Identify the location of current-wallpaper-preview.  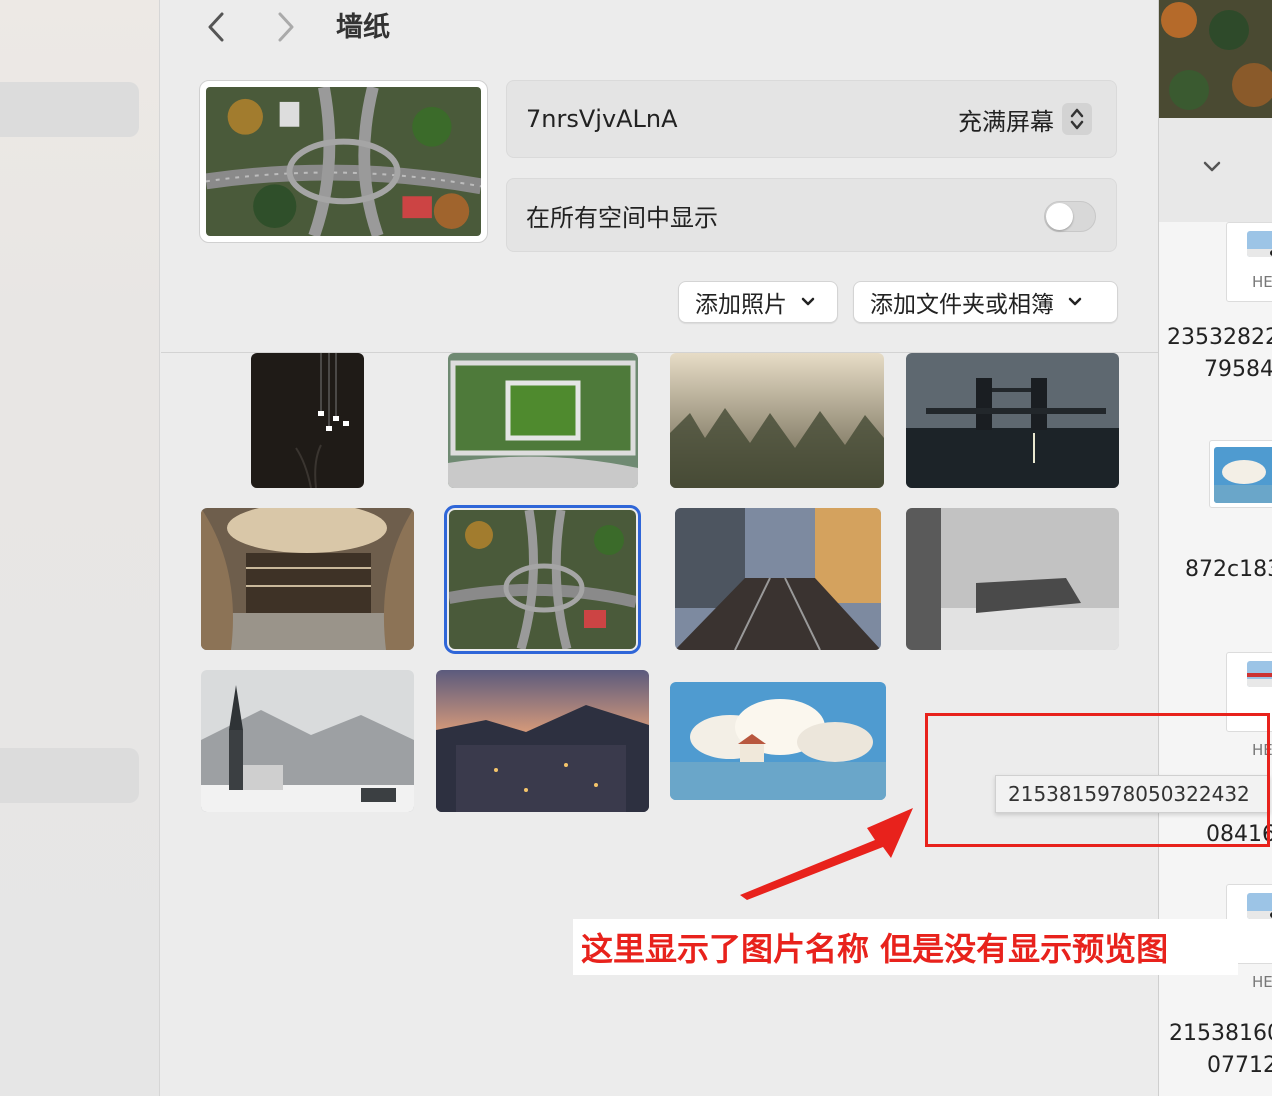
(343, 161).